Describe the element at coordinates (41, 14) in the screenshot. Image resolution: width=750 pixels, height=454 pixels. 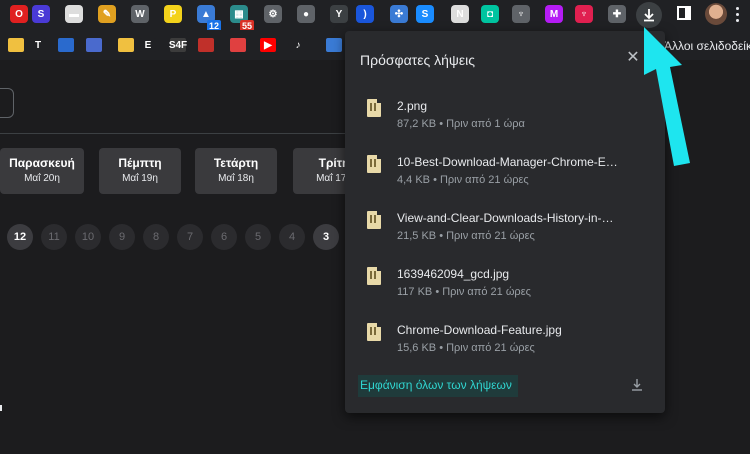
I see `sidebar-s-icon: S` at that location.